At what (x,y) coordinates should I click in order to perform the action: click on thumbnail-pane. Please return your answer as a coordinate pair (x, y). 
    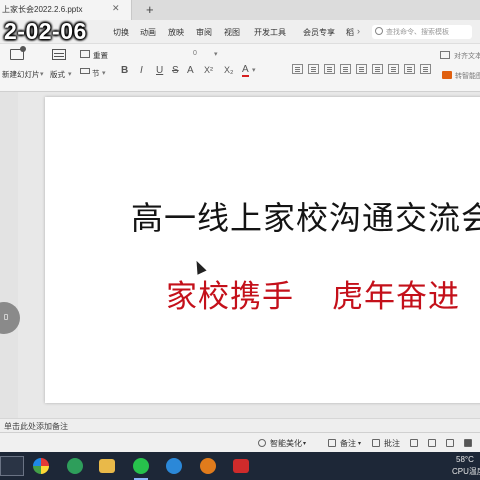
    Looking at the image, I should click on (9, 255).